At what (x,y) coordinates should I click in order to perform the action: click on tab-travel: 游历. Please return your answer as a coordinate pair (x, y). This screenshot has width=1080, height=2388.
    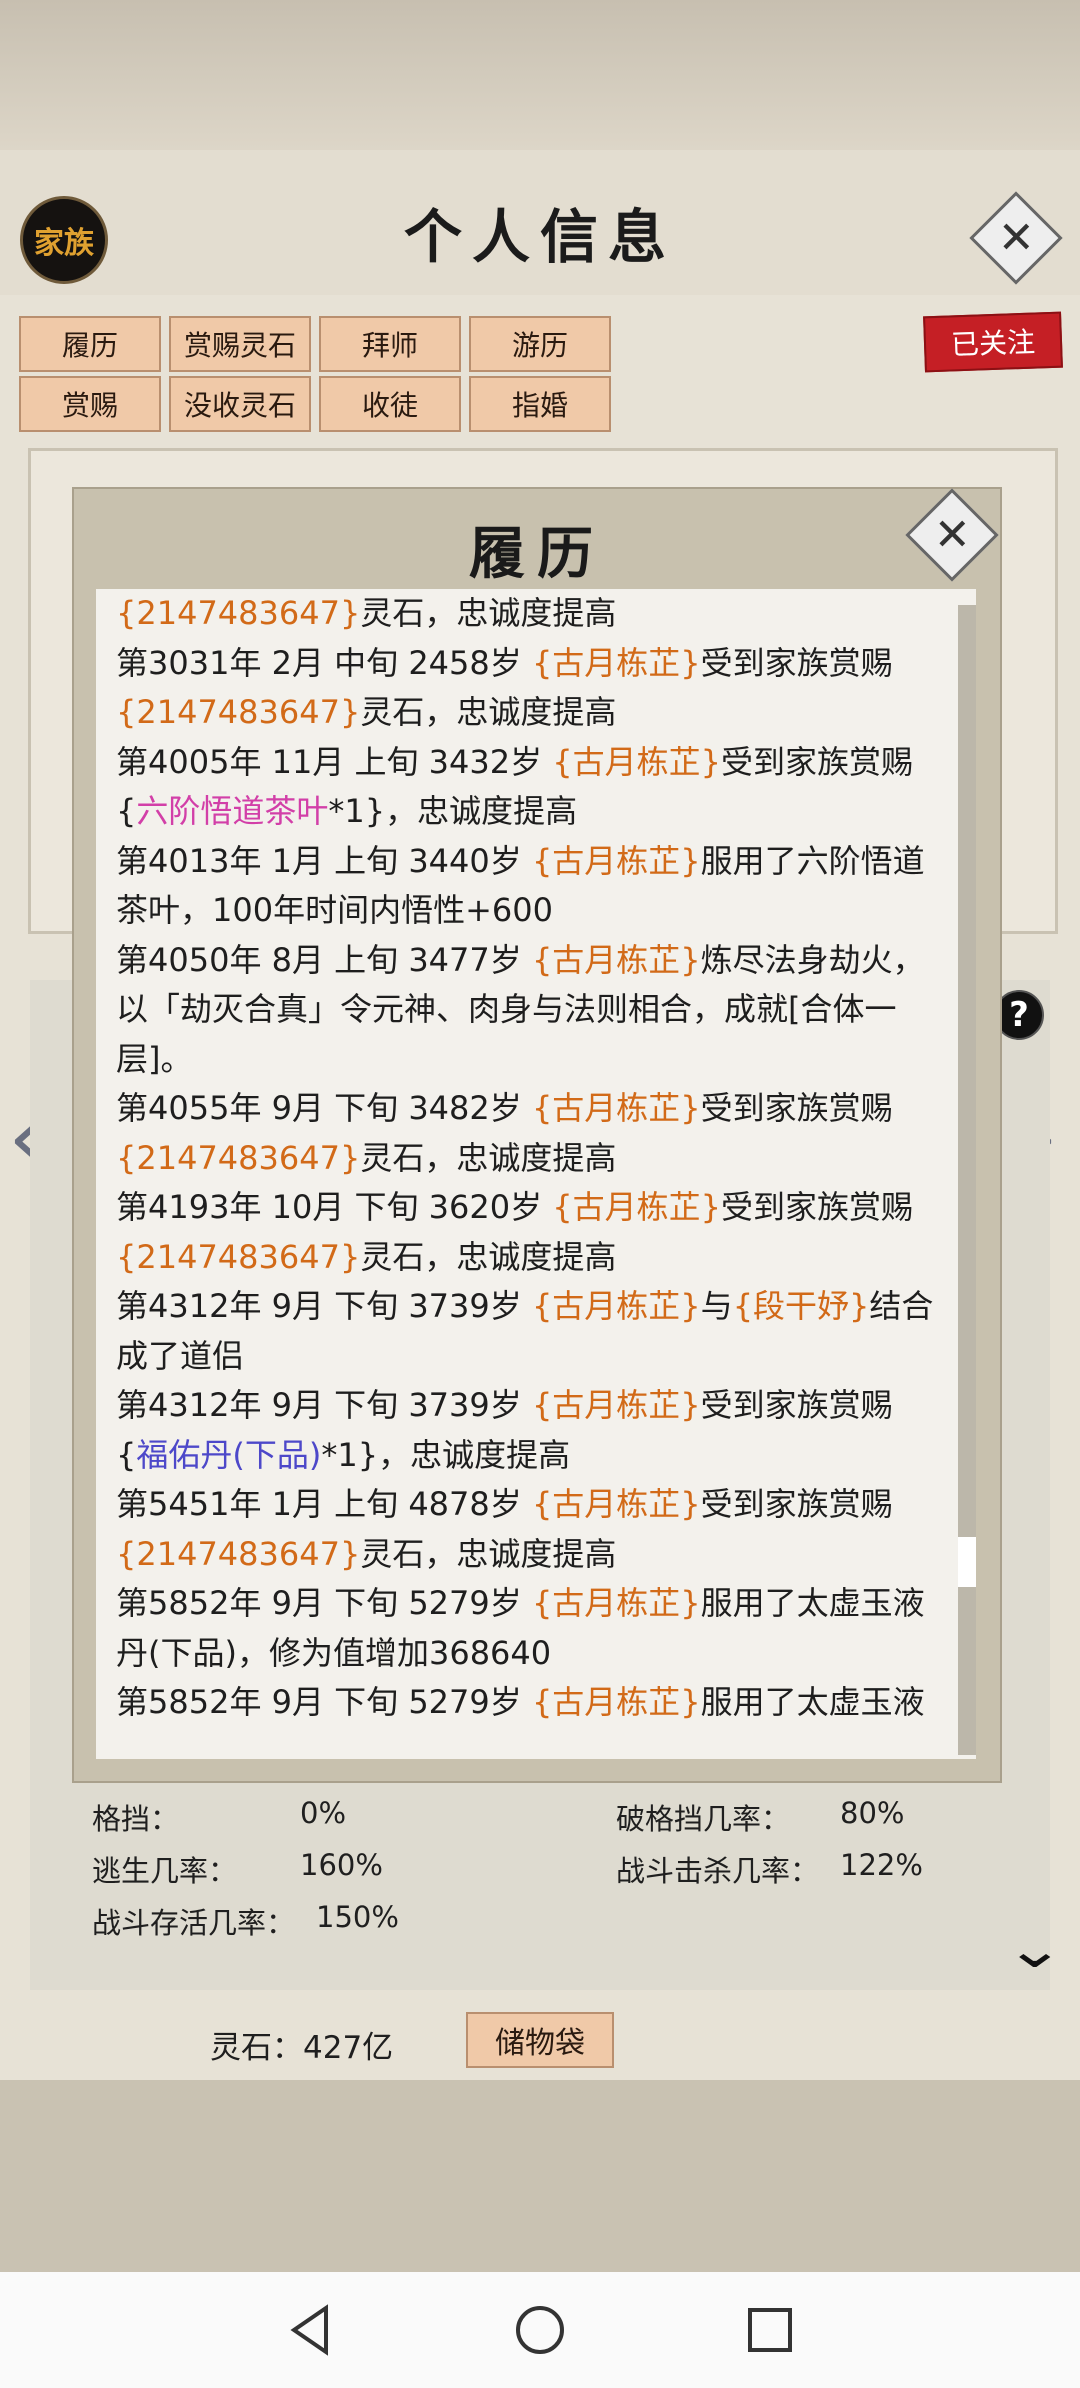
    Looking at the image, I should click on (540, 344).